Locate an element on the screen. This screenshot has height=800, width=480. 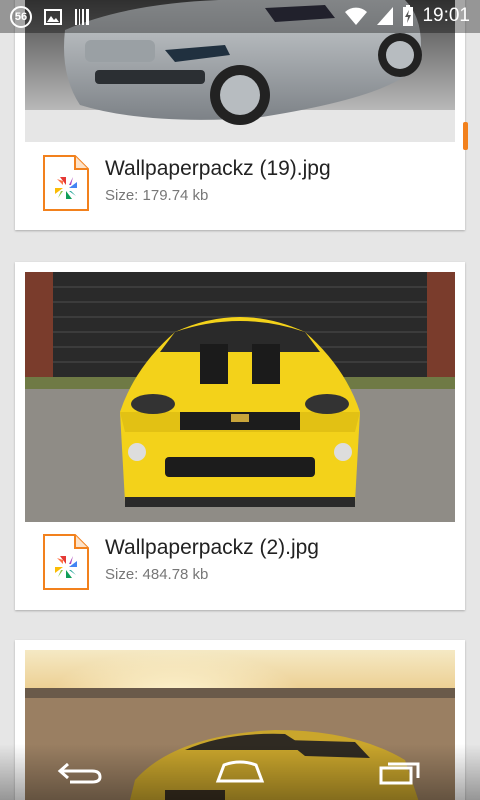
file-name: Wallpaperpackz (2).jpg is located at coordinates (212, 547).